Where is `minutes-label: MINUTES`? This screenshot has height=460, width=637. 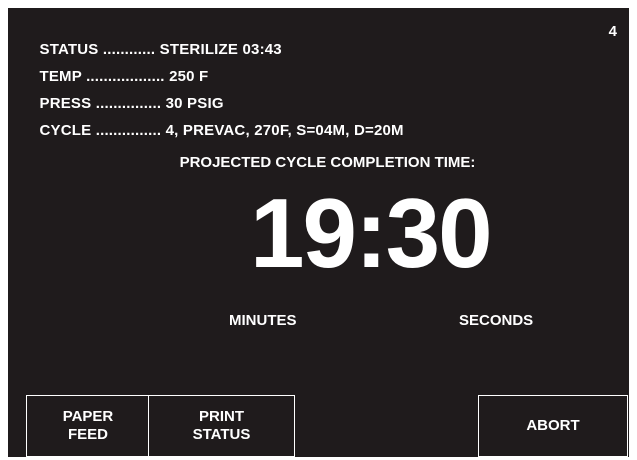
minutes-label: MINUTES is located at coordinates (263, 320).